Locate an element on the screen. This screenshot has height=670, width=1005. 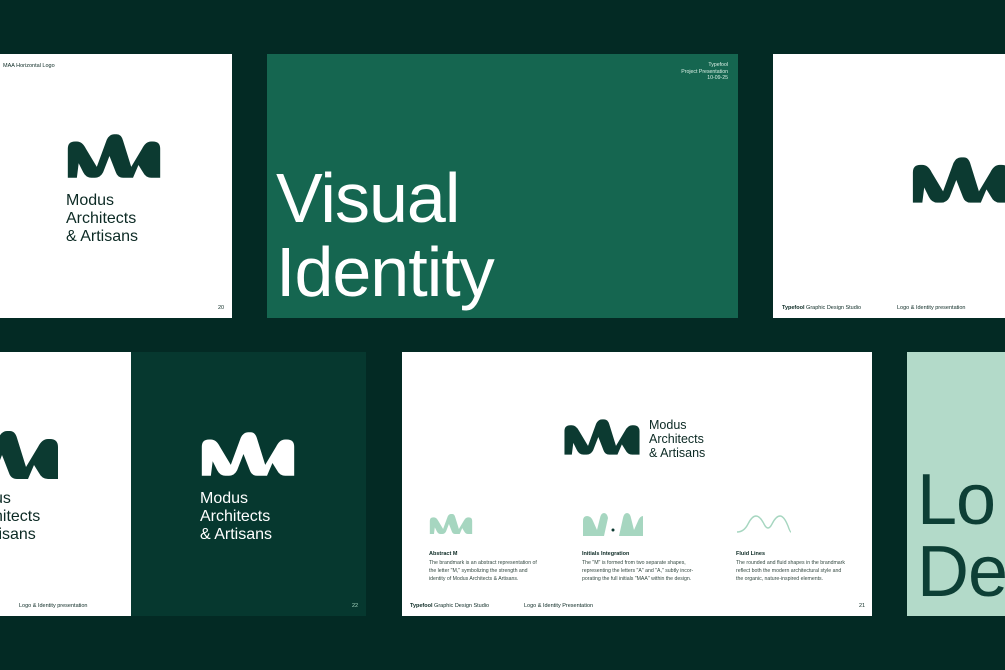
page-number: 21 is located at coordinates (862, 606).